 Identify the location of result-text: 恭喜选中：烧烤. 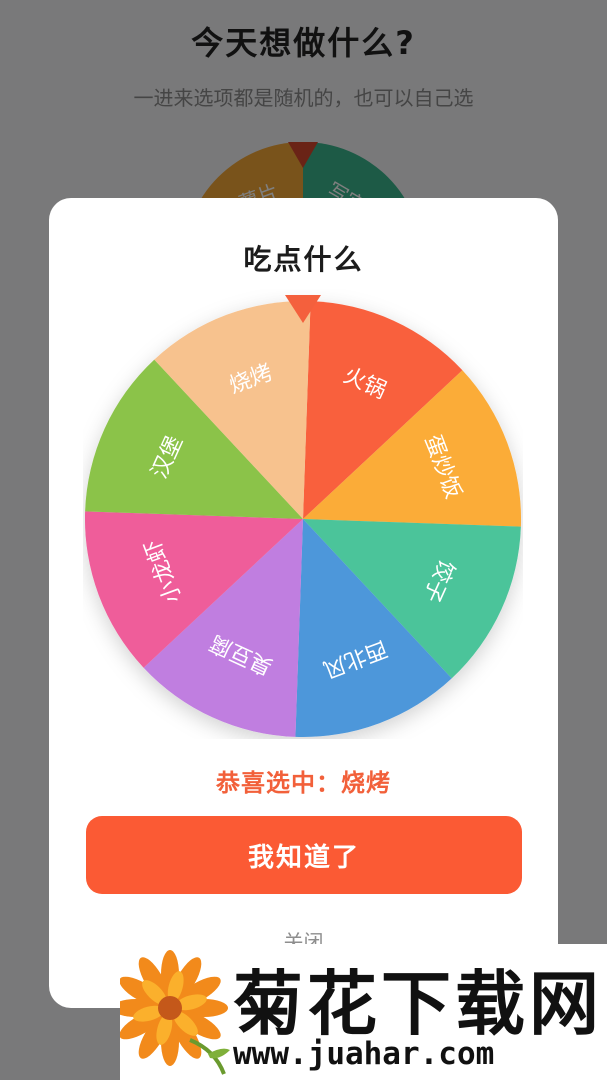
(303, 783).